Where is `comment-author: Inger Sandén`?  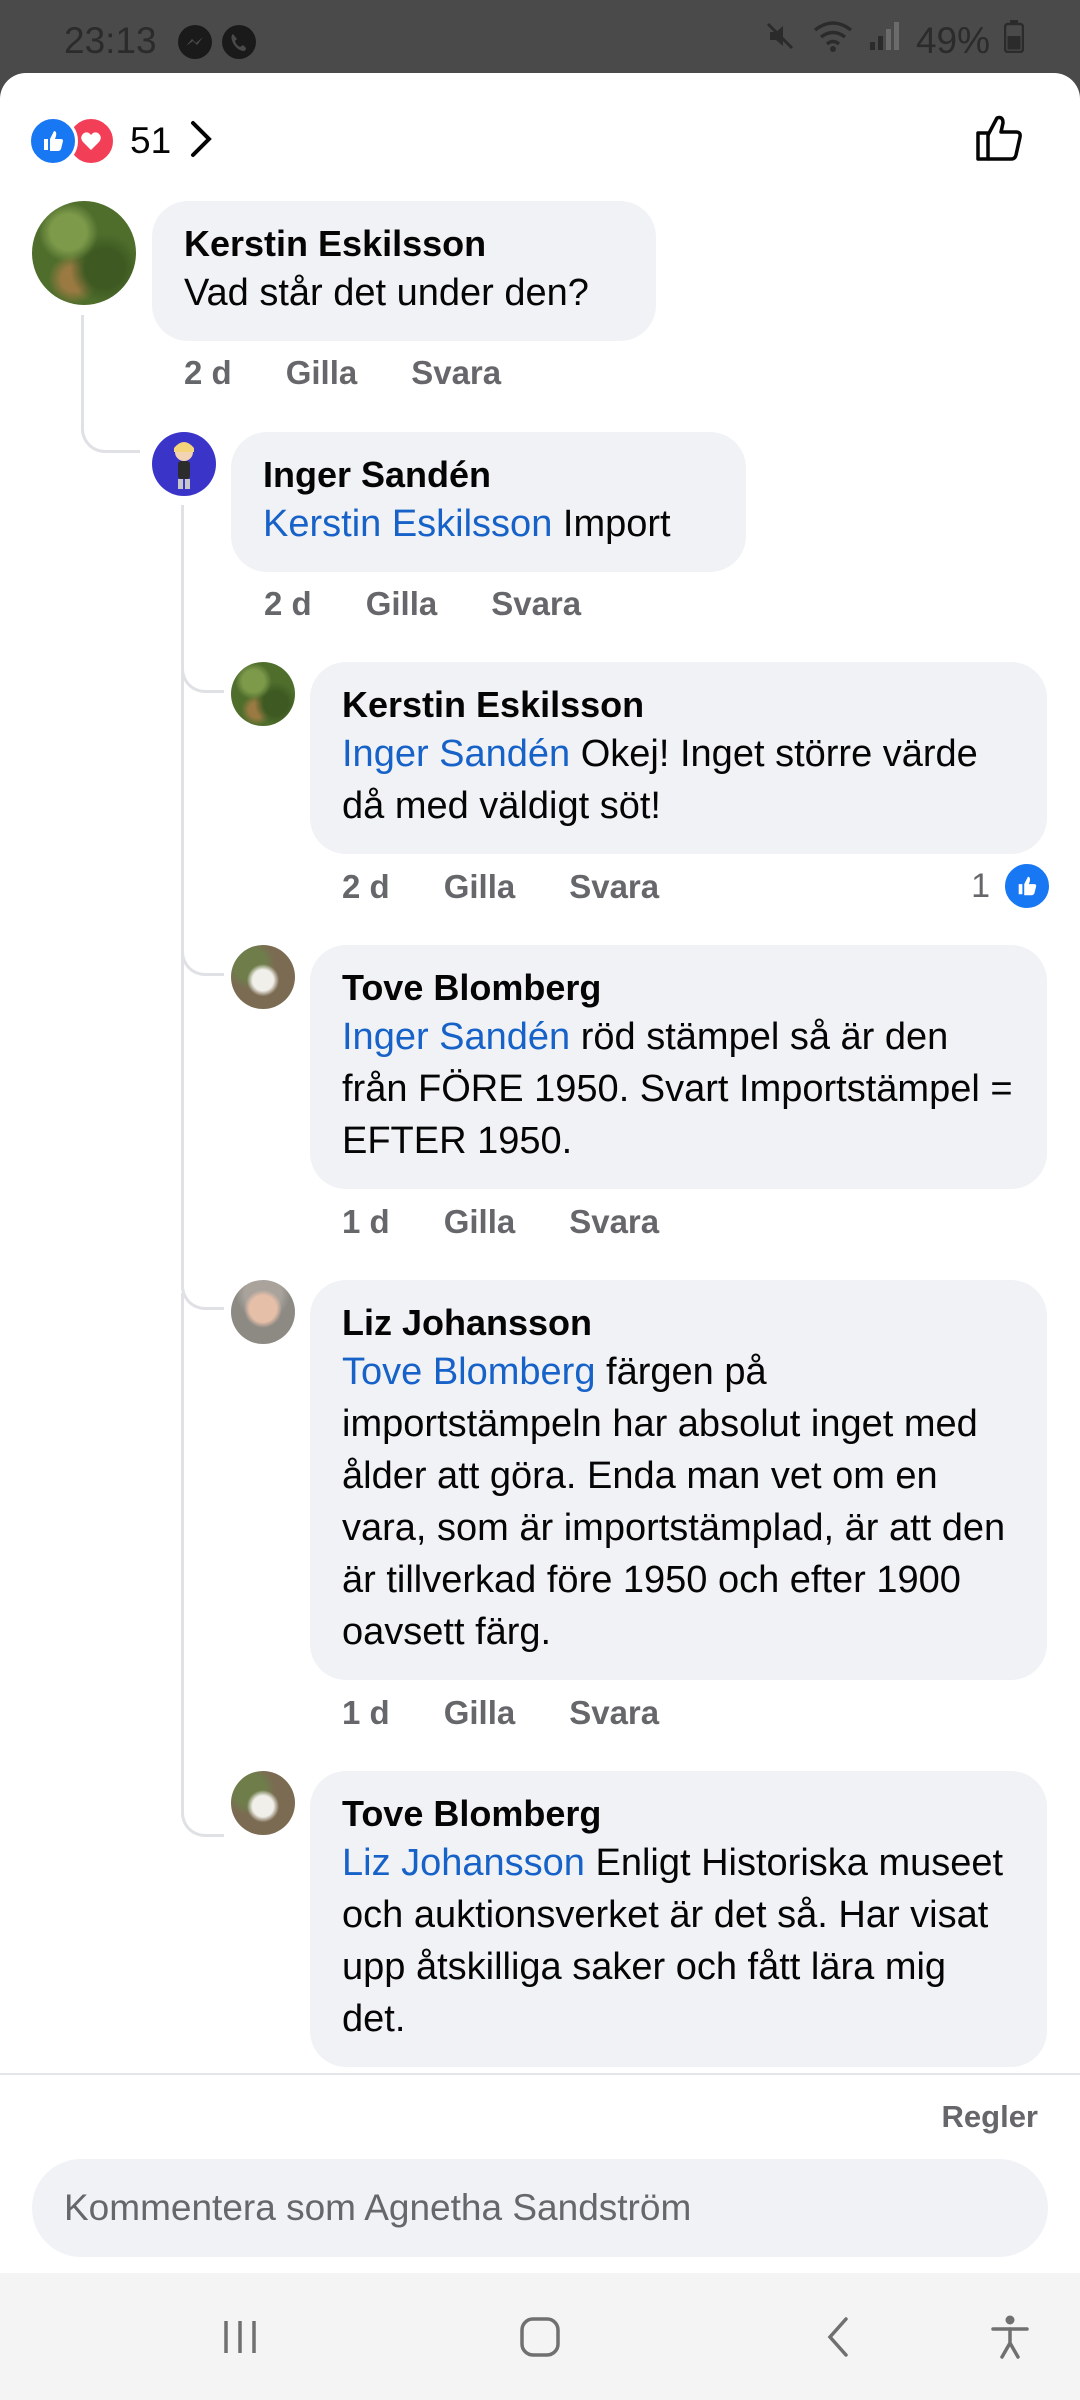
comment-author: Inger Sandén is located at coordinates (488, 475).